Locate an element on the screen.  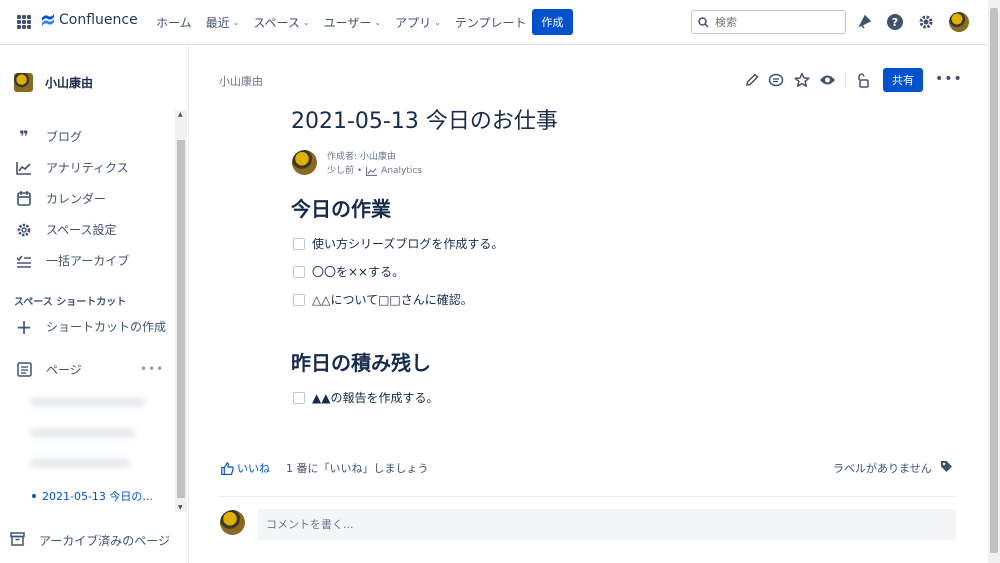
comment-input is located at coordinates (566, 524).